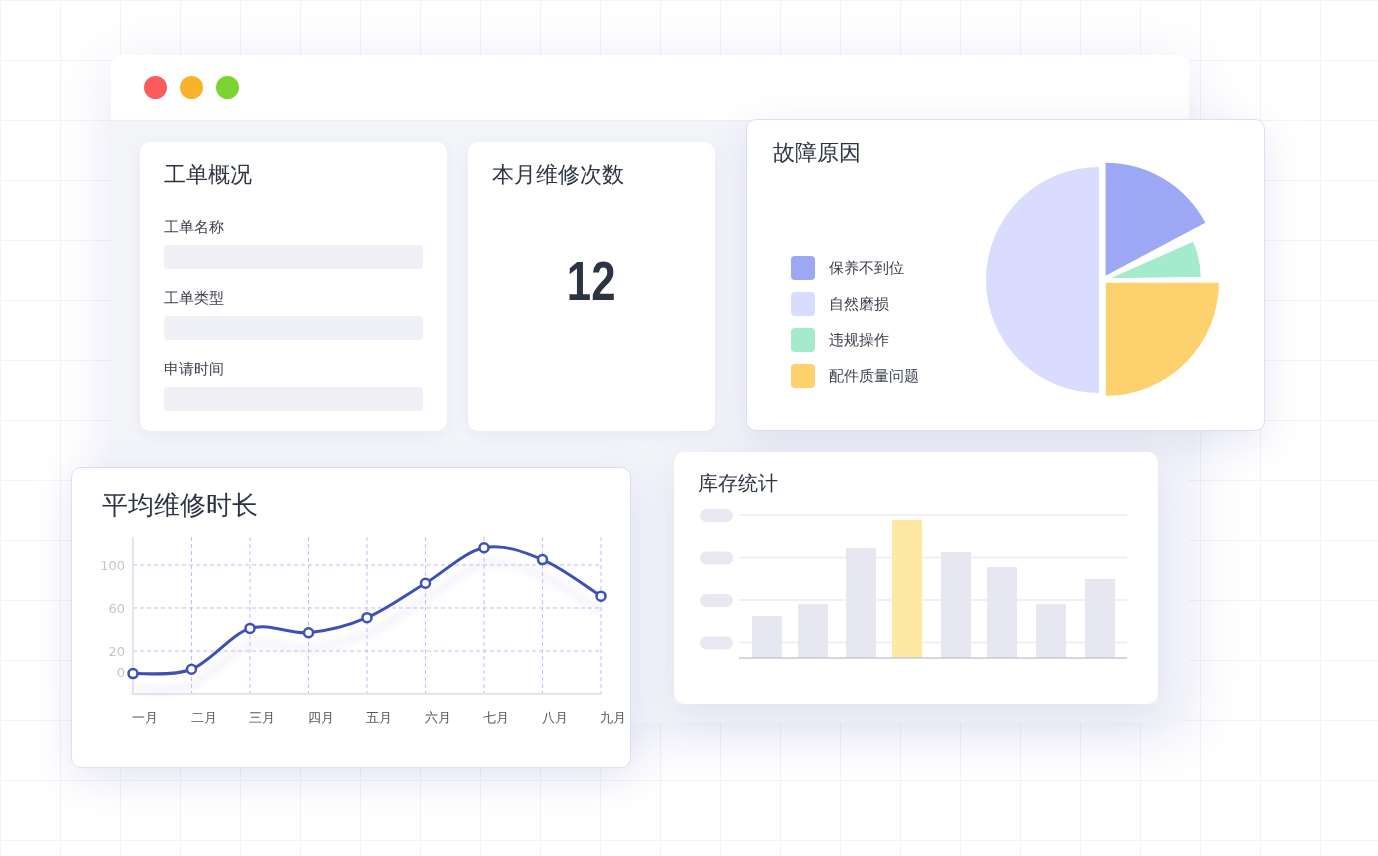 The height and width of the screenshot is (856, 1378). I want to click on axis-tick-label: 0, so click(120, 673).